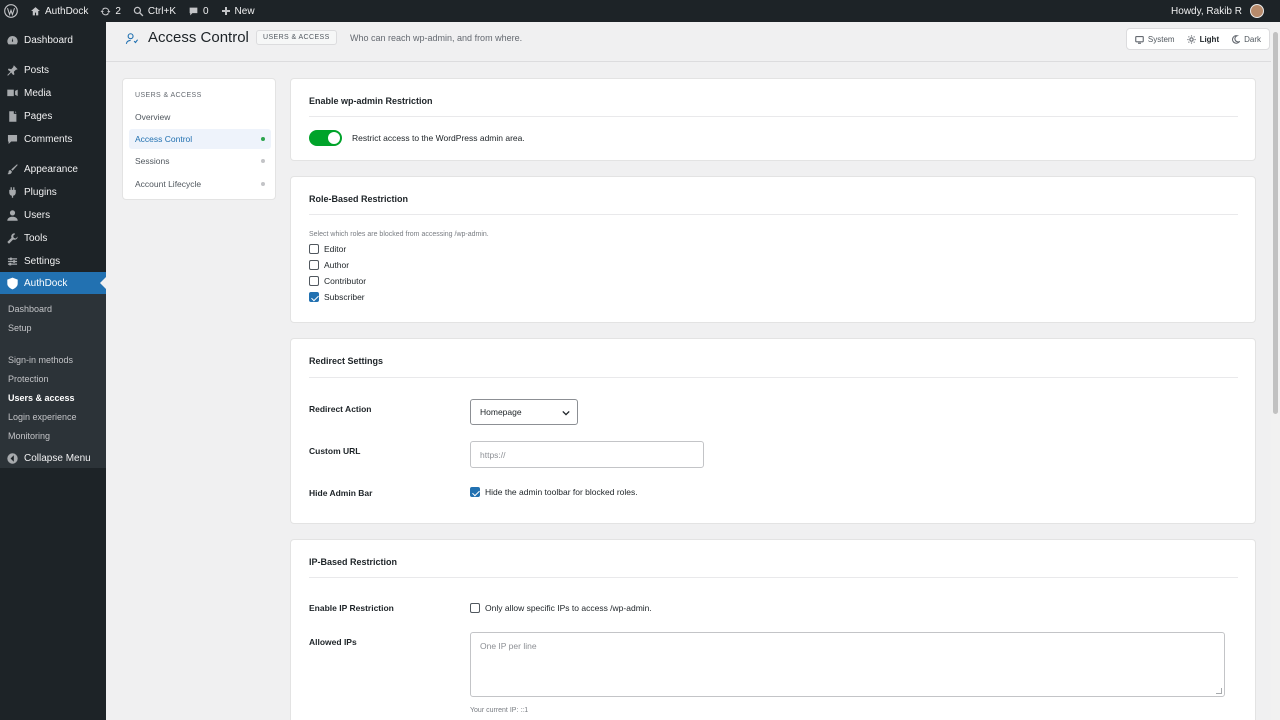 Image resolution: width=1280 pixels, height=720 pixels. I want to click on page-scrollbar, so click(1275, 371).